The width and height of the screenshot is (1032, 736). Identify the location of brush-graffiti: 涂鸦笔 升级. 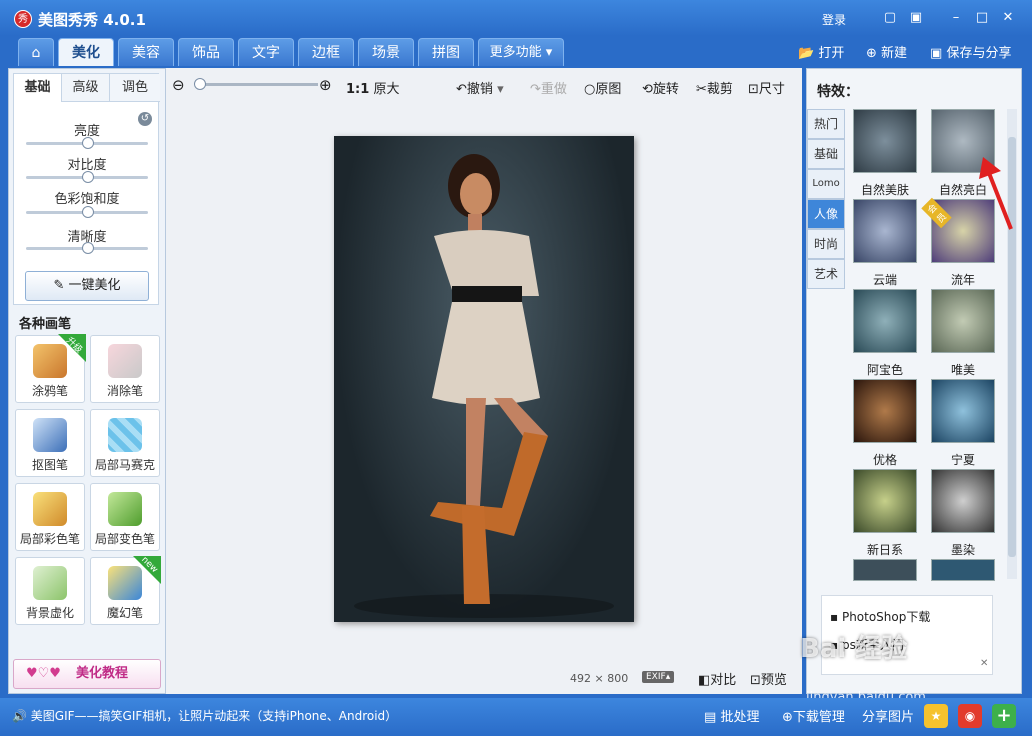
(50, 368).